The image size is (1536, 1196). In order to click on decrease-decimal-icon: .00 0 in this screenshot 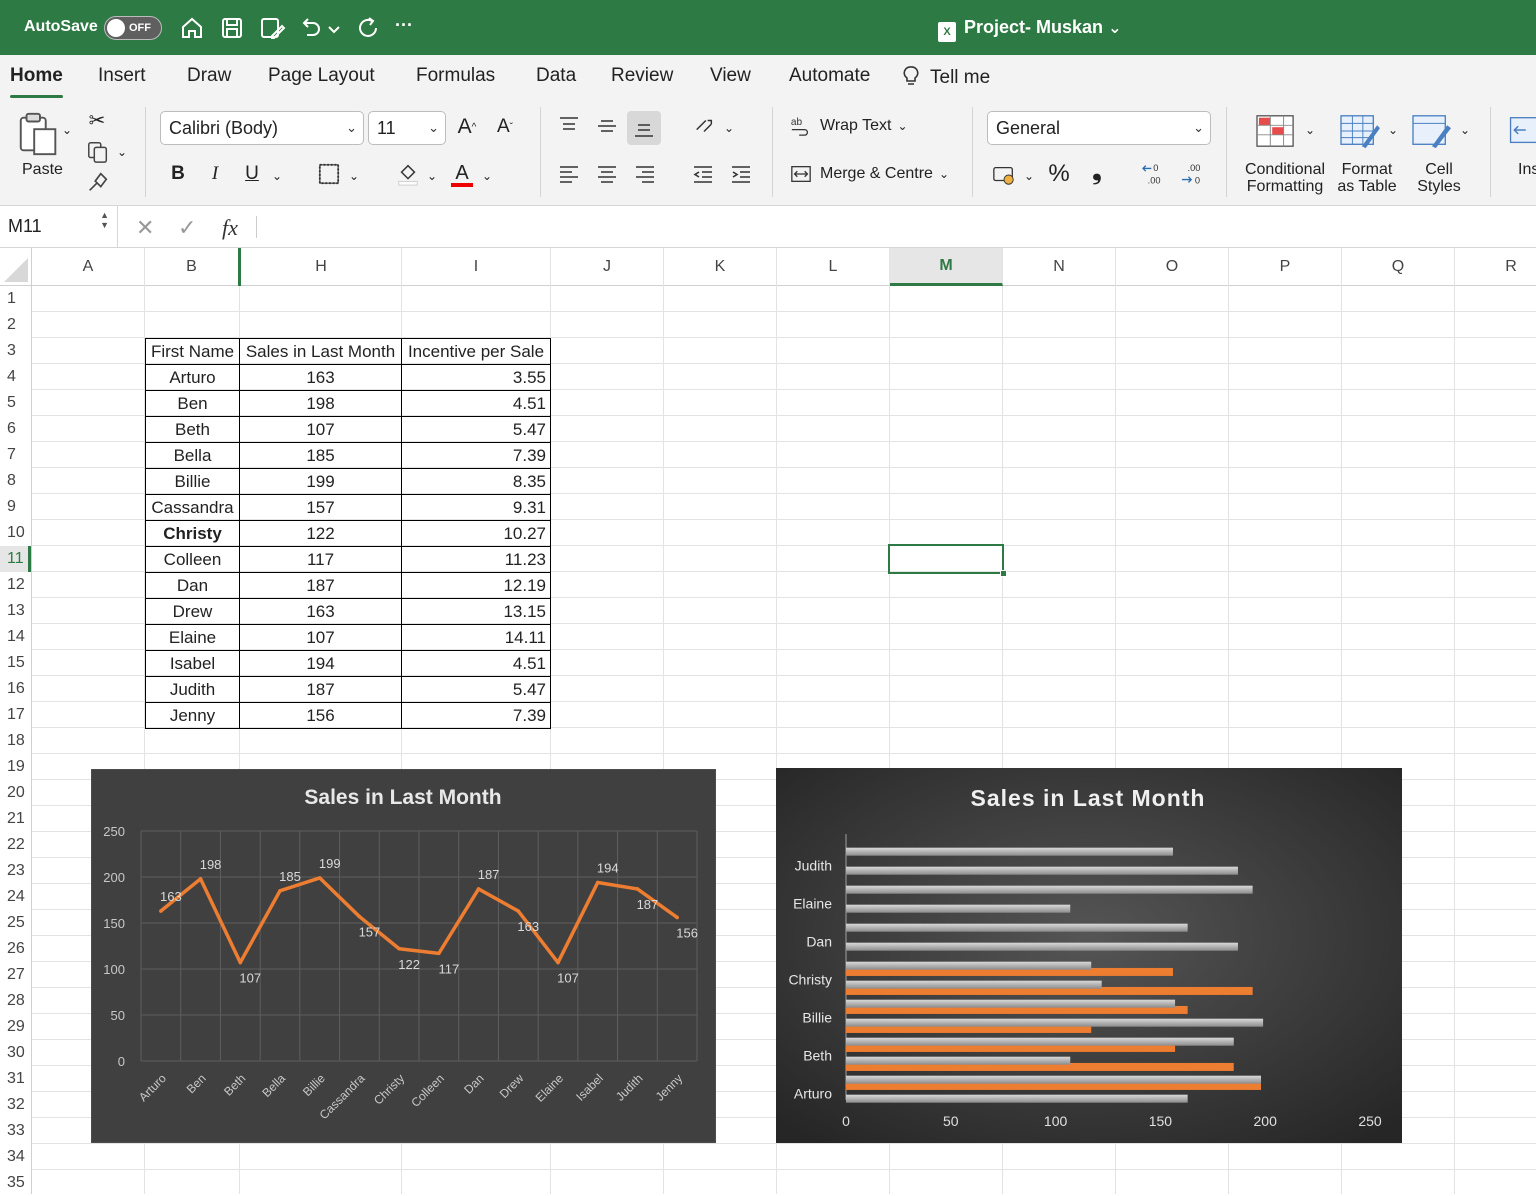, I will do `click(1194, 174)`.